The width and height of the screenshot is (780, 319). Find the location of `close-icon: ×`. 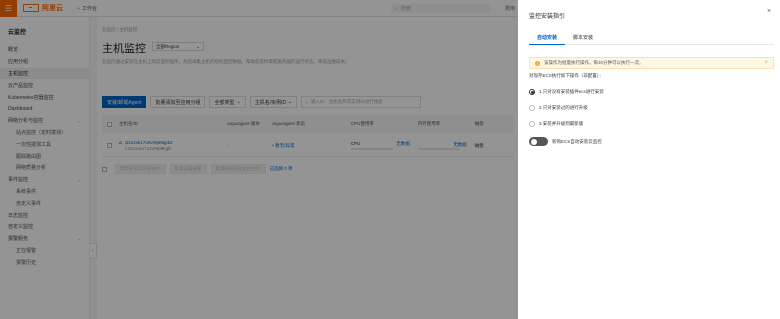

close-icon: × is located at coordinates (769, 11).